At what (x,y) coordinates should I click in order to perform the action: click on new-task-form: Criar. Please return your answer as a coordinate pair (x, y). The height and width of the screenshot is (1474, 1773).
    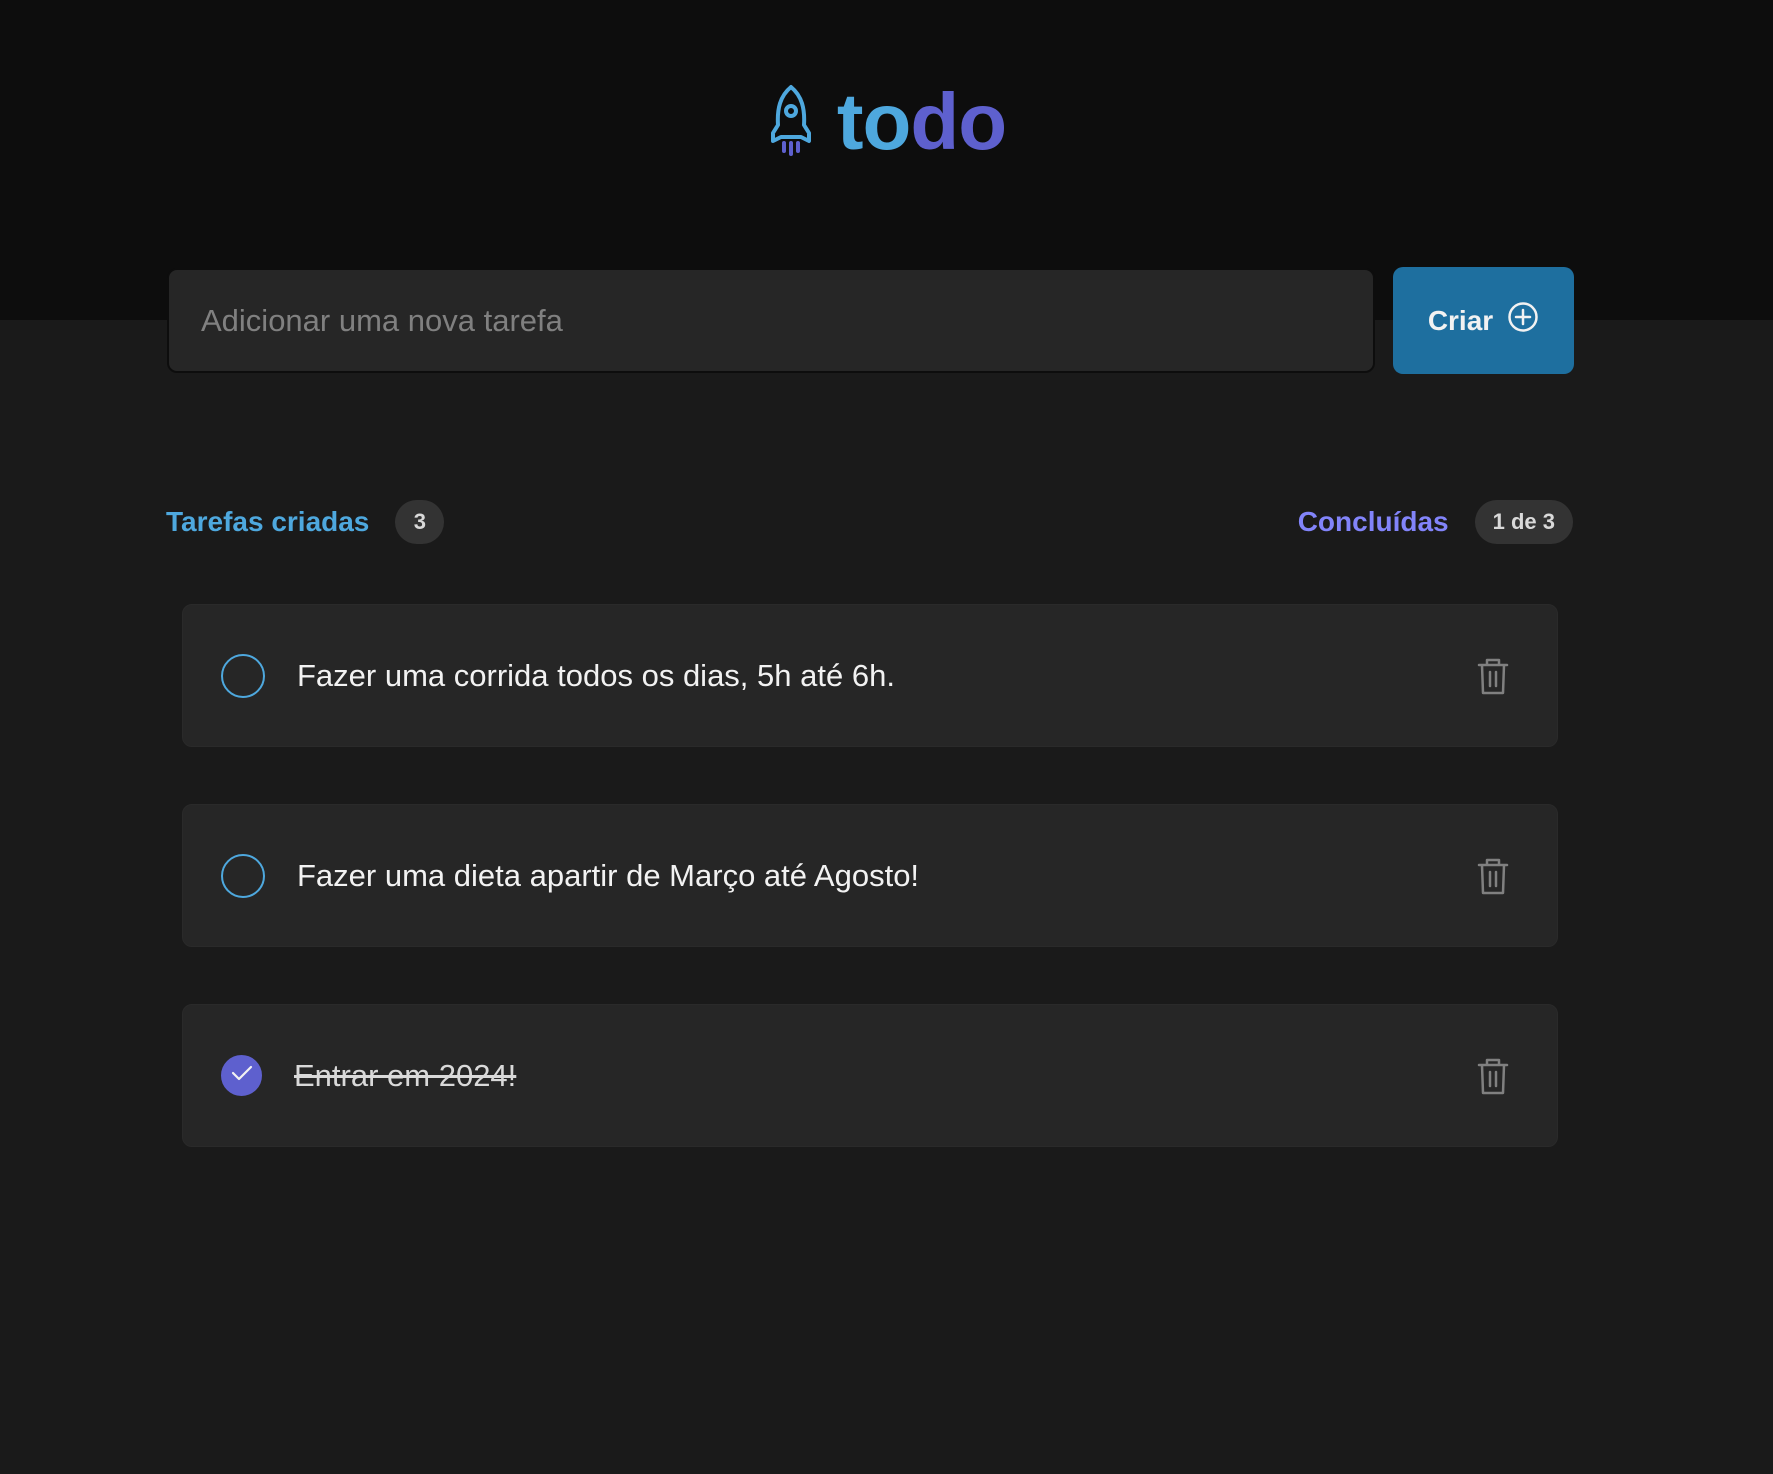
    Looking at the image, I should click on (870, 320).